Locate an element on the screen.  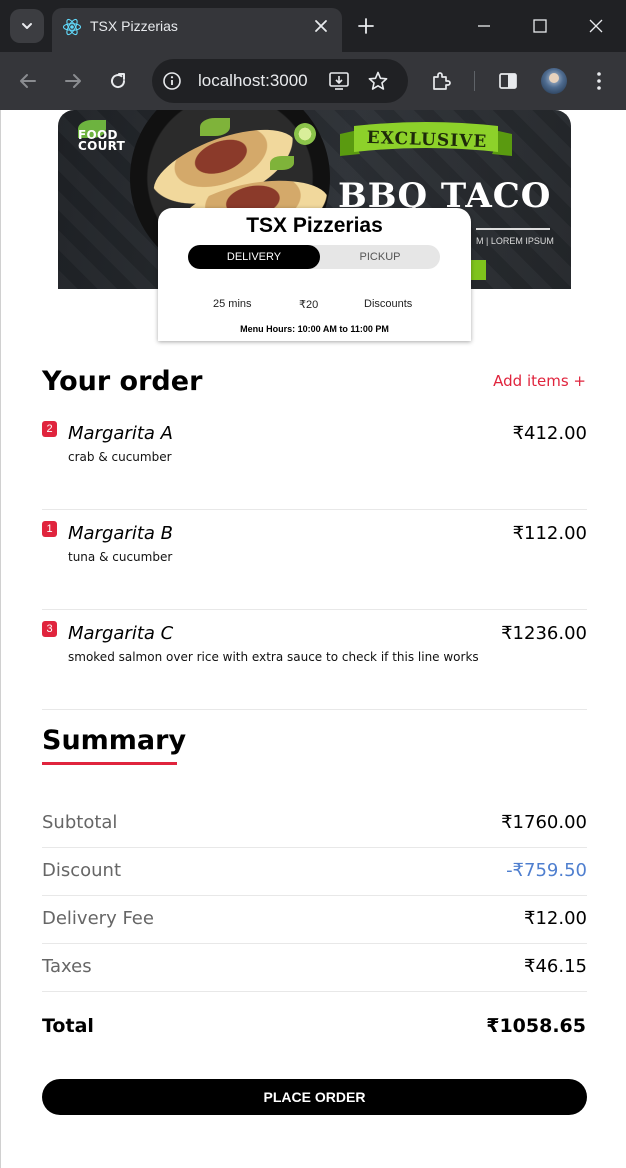
your-order-heading: Your order is located at coordinates (122, 381).